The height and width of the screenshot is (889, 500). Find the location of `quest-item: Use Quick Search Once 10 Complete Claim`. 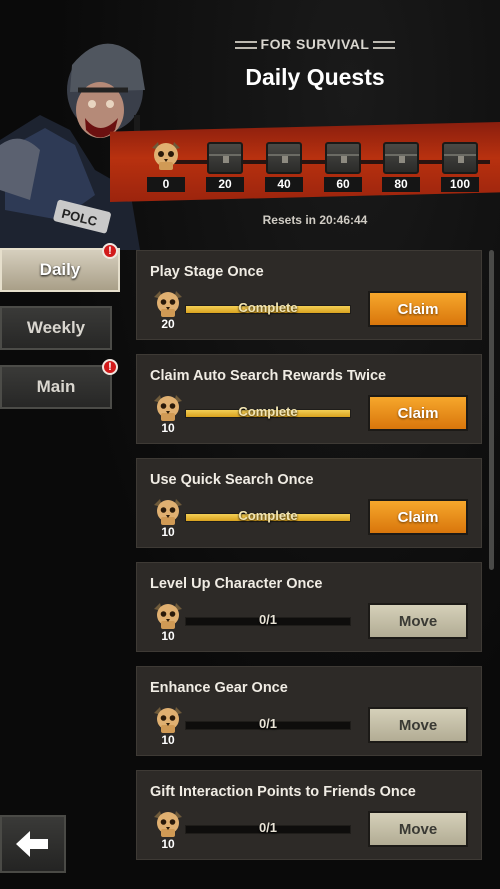

quest-item: Use Quick Search Once 10 Complete Claim is located at coordinates (309, 503).